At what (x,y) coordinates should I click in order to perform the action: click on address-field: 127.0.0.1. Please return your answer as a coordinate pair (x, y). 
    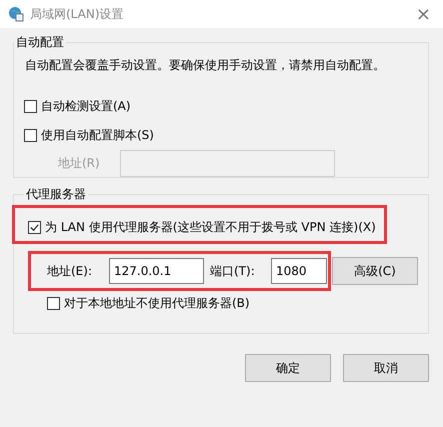
    Looking at the image, I should click on (156, 271).